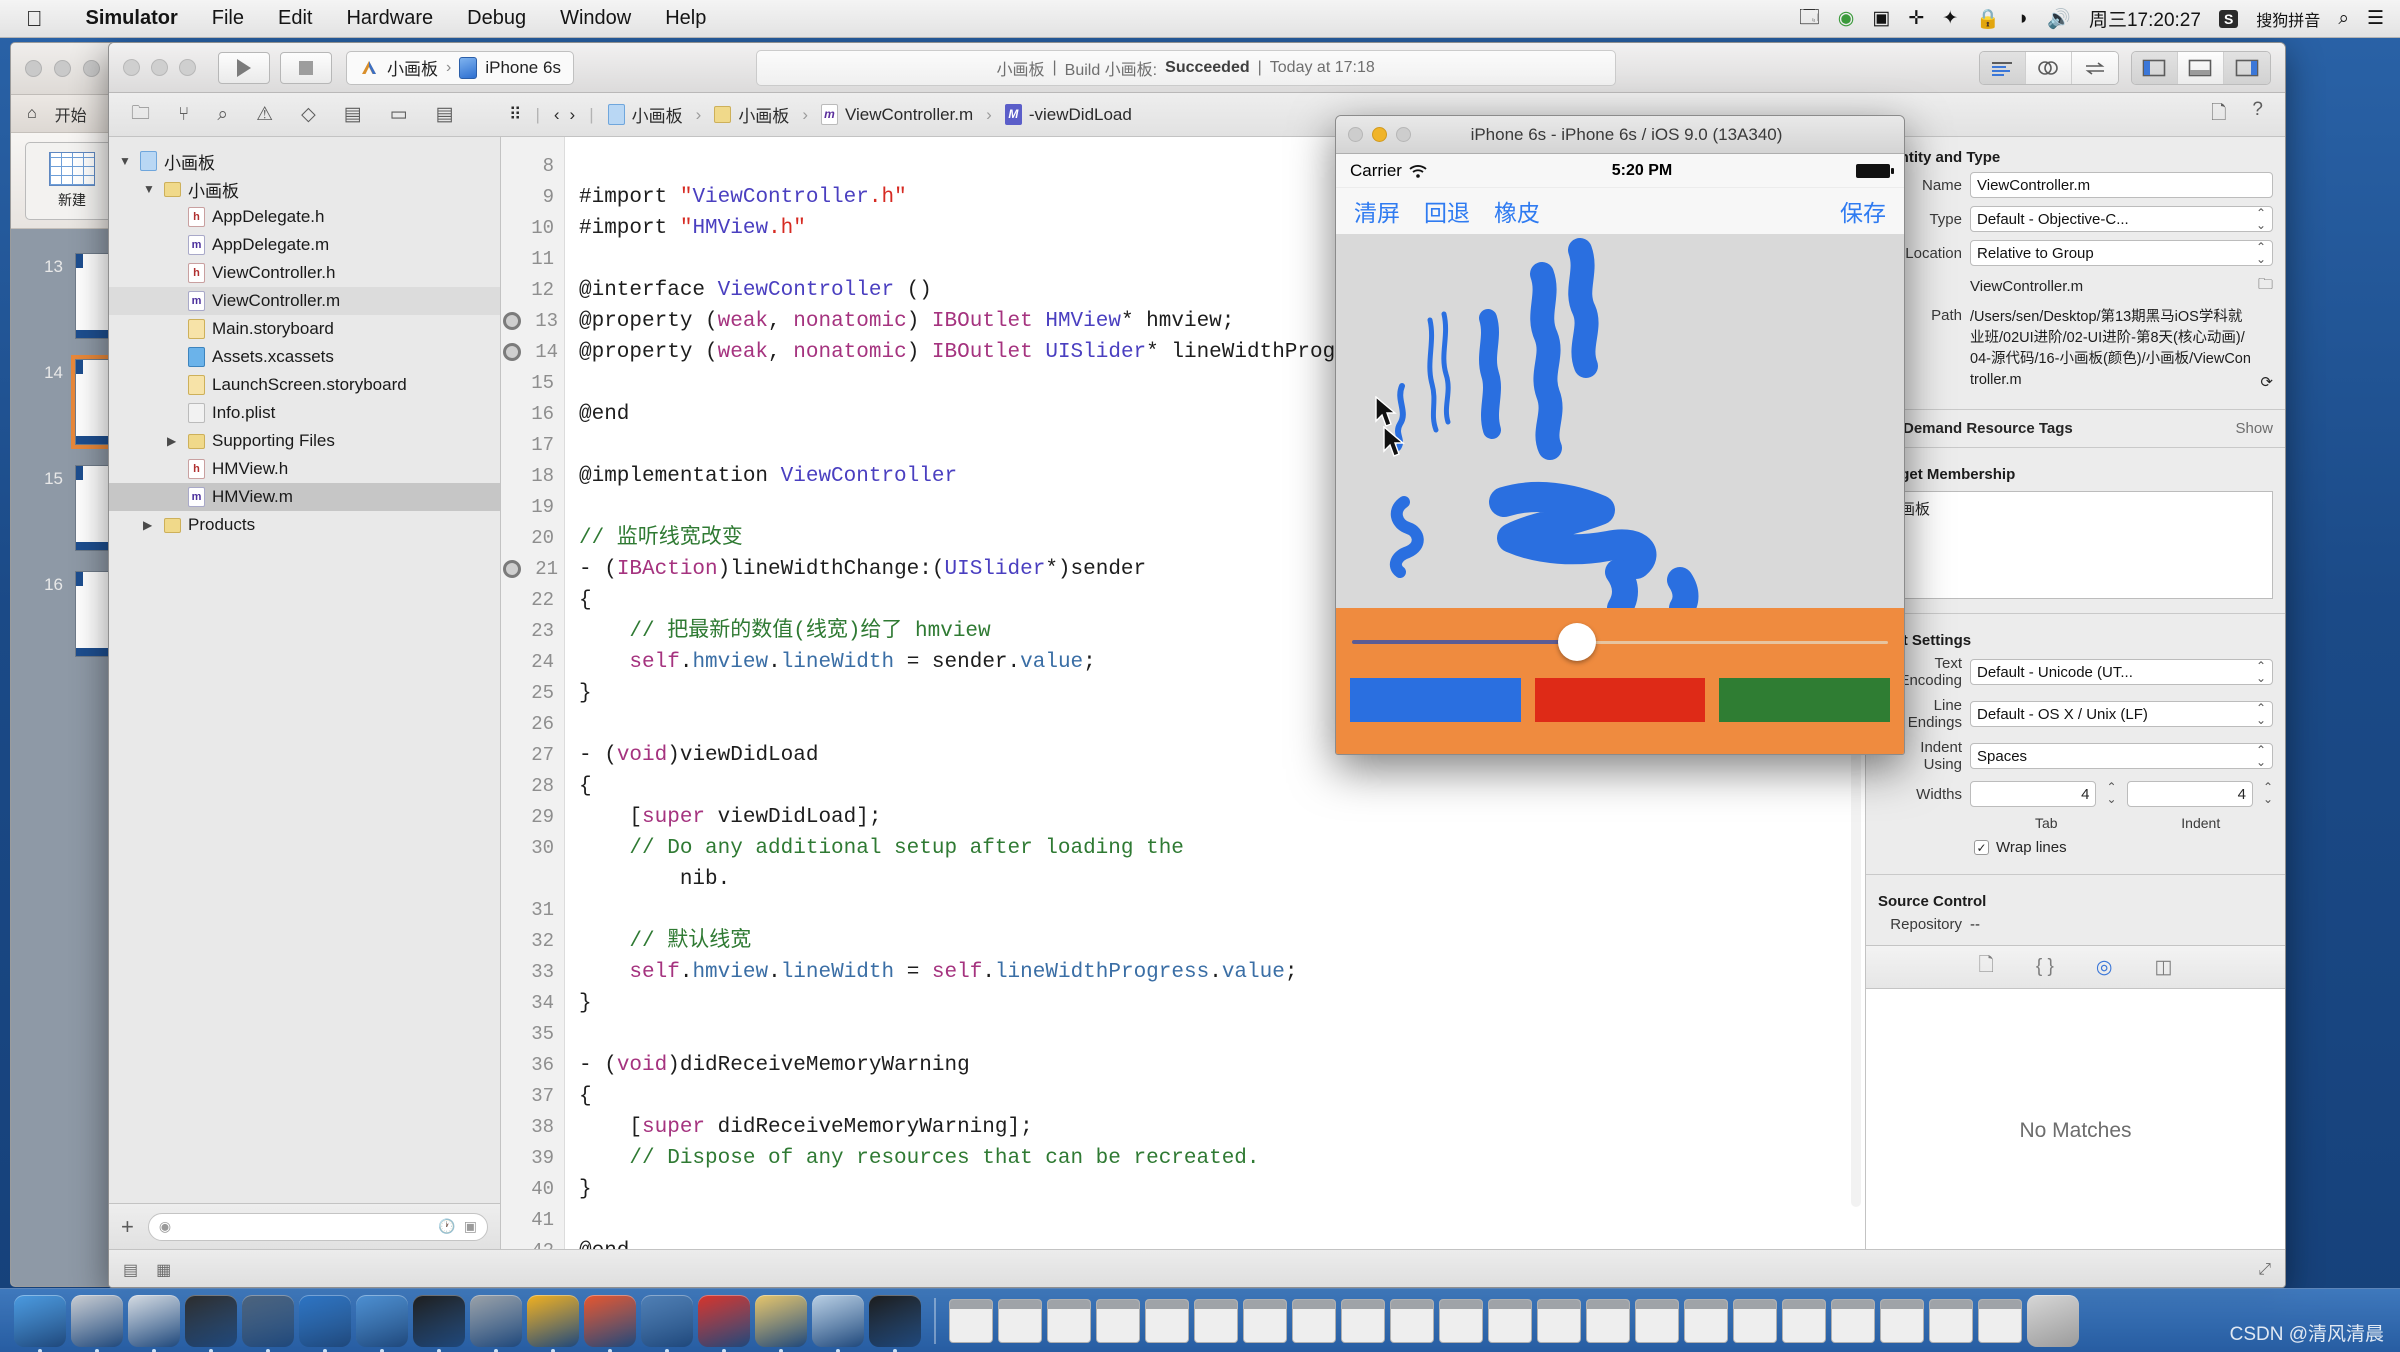 Image resolution: width=2400 pixels, height=1352 pixels. I want to click on line-number: 28, so click(532, 786).